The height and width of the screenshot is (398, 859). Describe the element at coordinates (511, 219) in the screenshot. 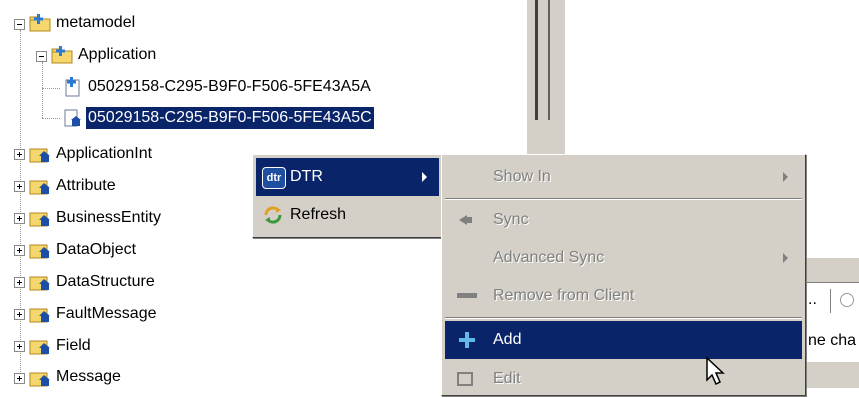

I see `menu-item-label: Sync` at that location.